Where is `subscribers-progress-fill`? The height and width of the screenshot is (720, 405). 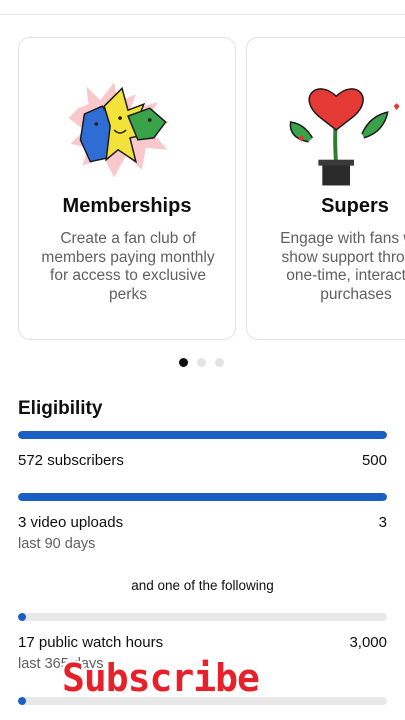 subscribers-progress-fill is located at coordinates (202, 435).